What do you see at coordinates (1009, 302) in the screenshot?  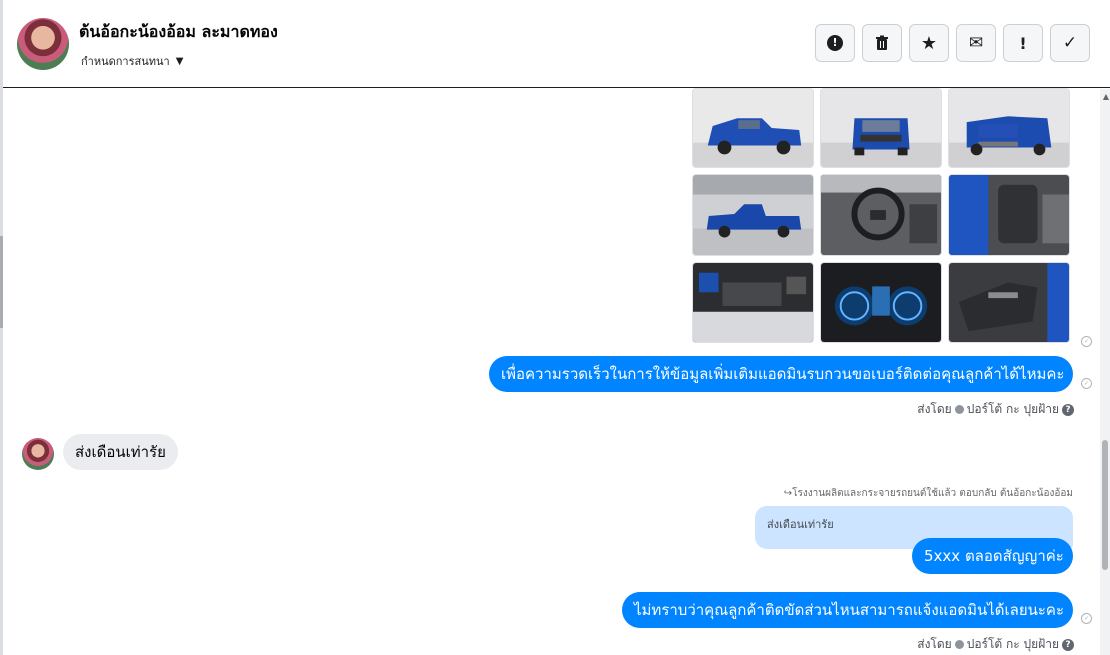 I see `photo-door-panel` at bounding box center [1009, 302].